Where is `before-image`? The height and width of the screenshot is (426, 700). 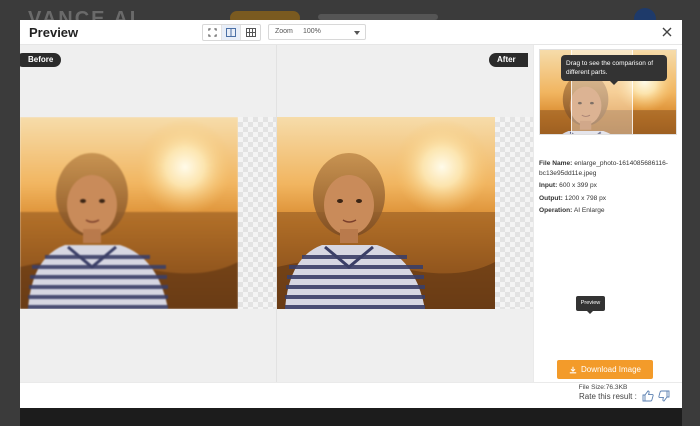 before-image is located at coordinates (129, 213).